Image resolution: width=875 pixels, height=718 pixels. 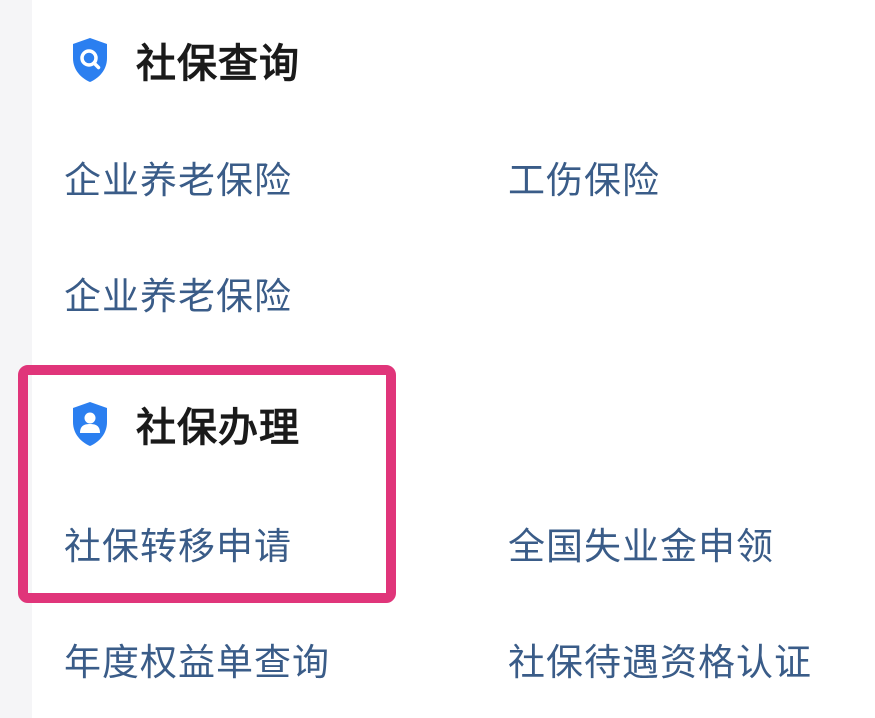 I want to click on search-shield-icon, so click(x=90, y=60).